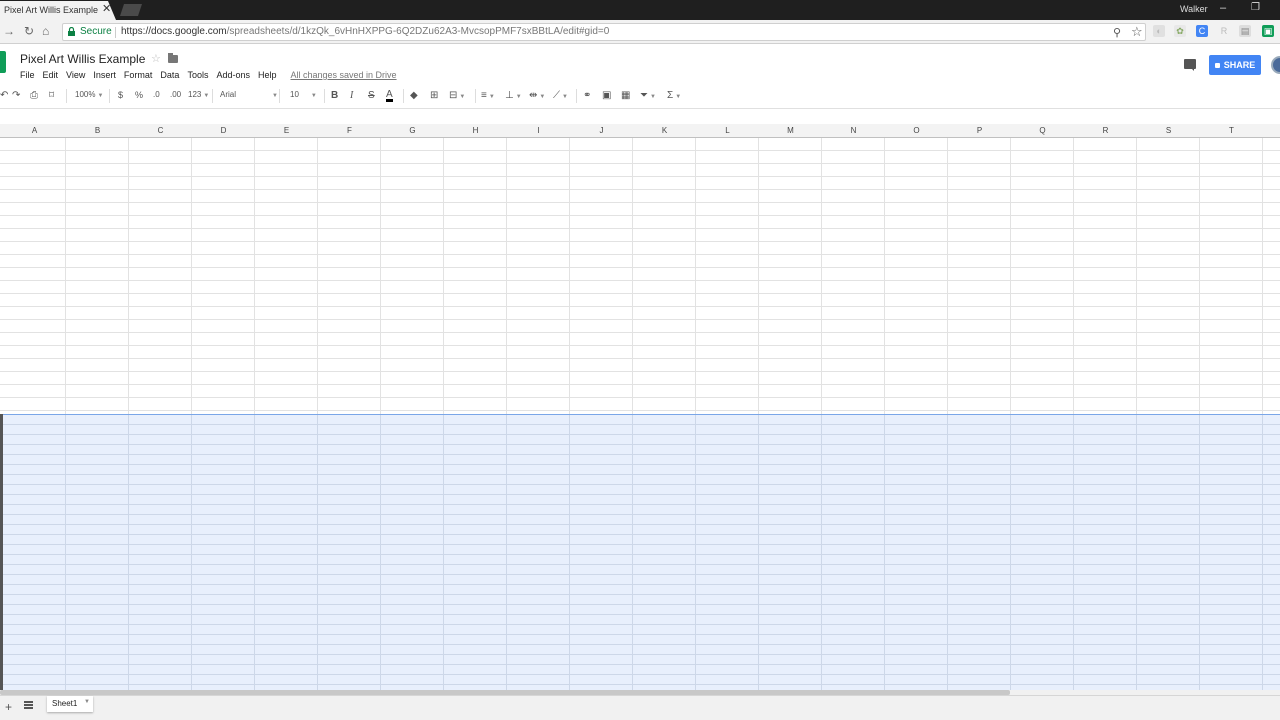 The width and height of the screenshot is (1280, 720). What do you see at coordinates (89, 94) in the screenshot?
I see `zoom-select: 100% ▼` at bounding box center [89, 94].